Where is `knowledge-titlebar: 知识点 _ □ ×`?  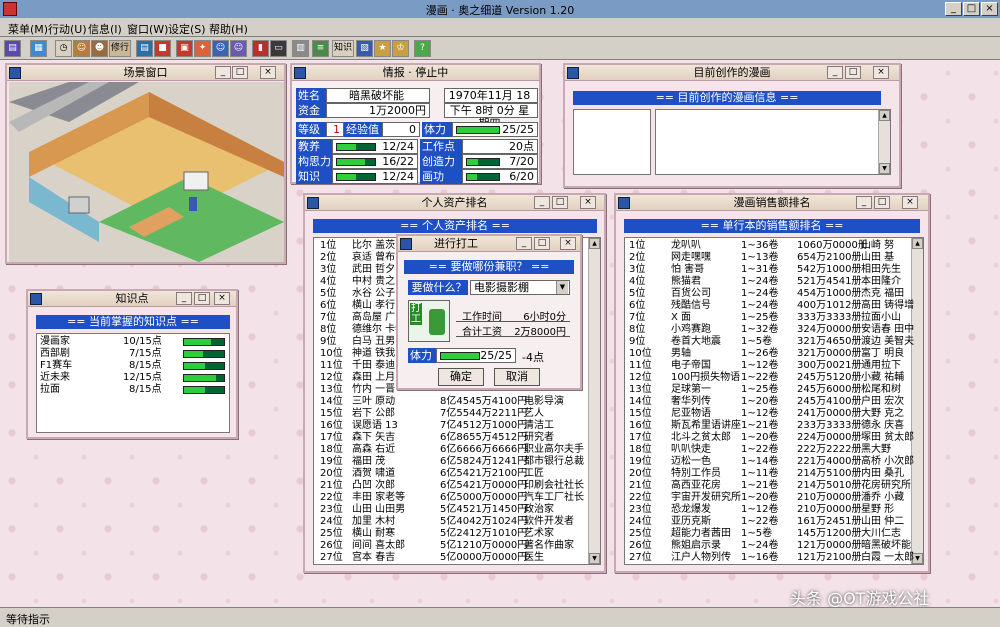 knowledge-titlebar: 知识点 _ □ × is located at coordinates (132, 299).